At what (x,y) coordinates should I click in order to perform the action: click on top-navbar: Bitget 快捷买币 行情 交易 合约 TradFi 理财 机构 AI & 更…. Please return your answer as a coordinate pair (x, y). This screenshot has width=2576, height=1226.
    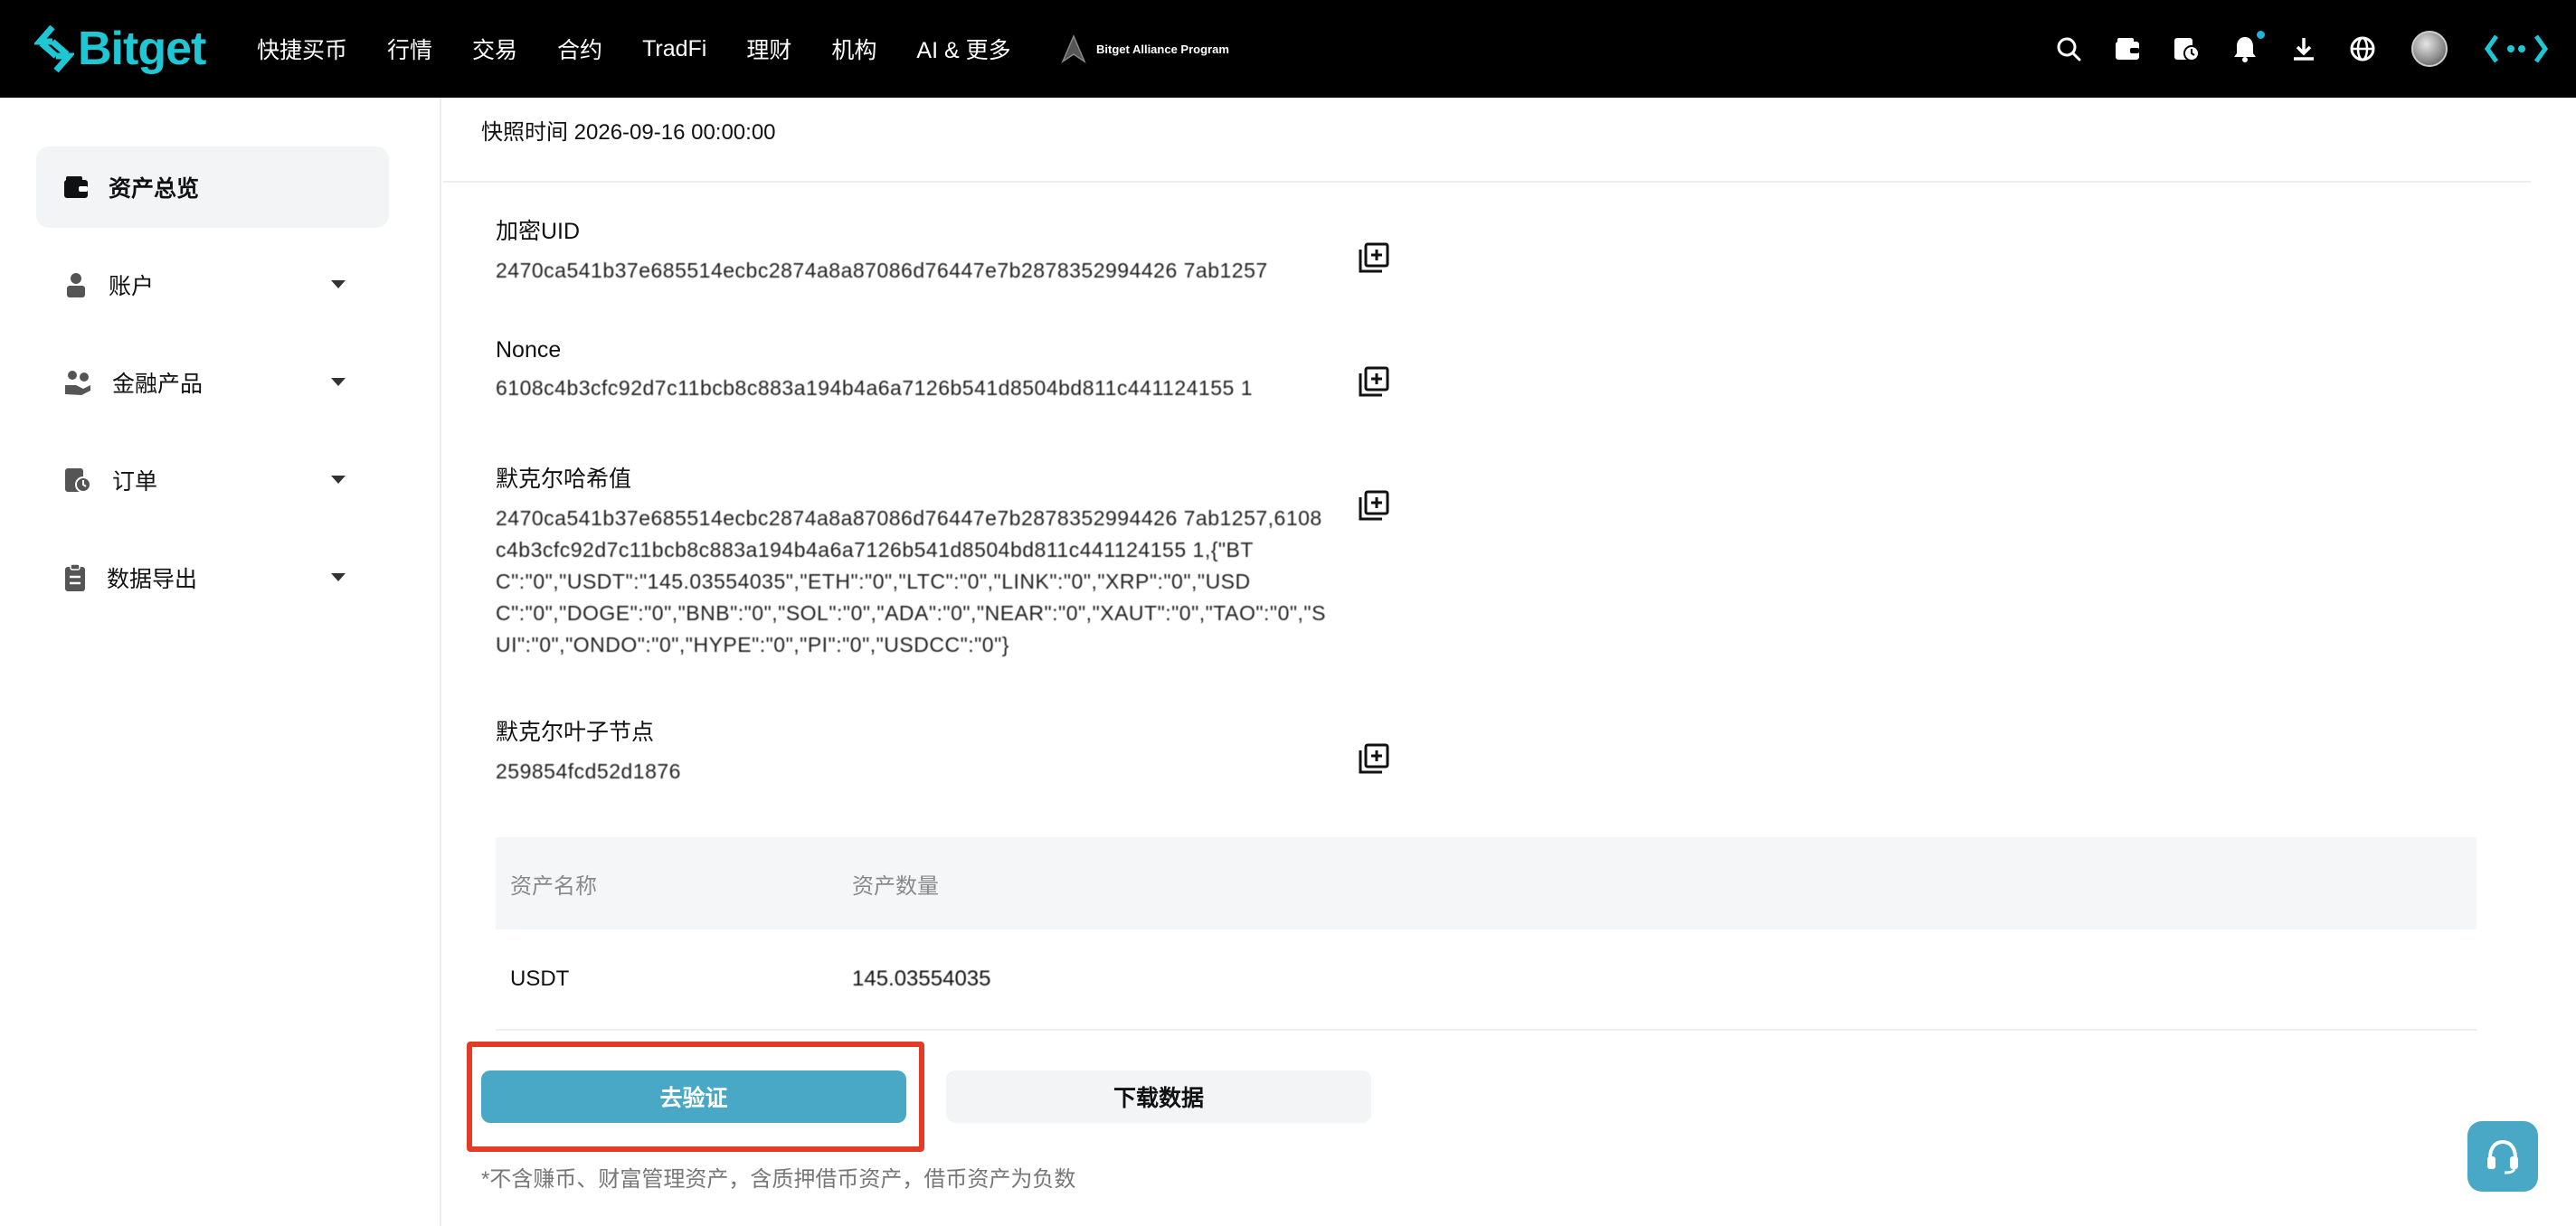
    Looking at the image, I should click on (1288, 49).